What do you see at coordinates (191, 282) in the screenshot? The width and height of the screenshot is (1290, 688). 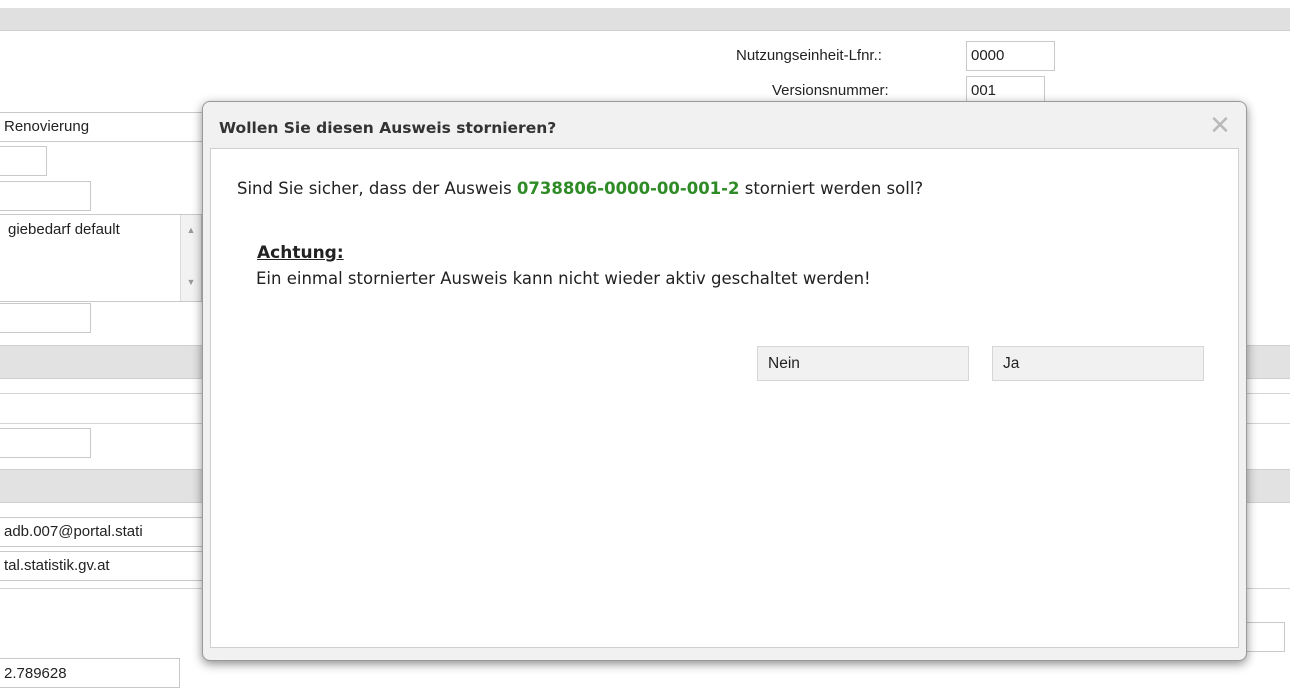 I see `scroll-down-icon: ▼` at bounding box center [191, 282].